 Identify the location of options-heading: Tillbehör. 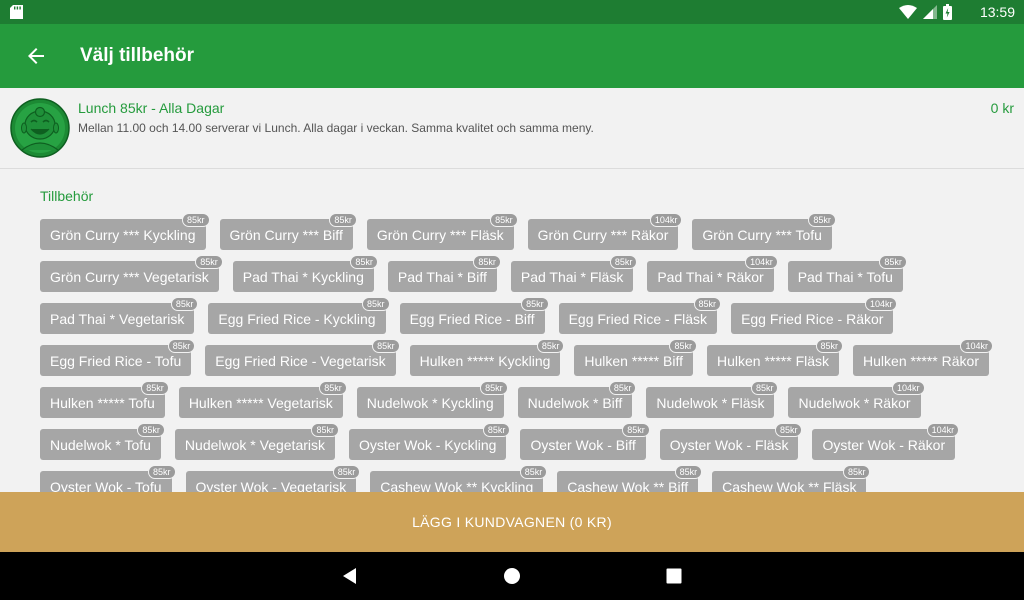
(67, 196).